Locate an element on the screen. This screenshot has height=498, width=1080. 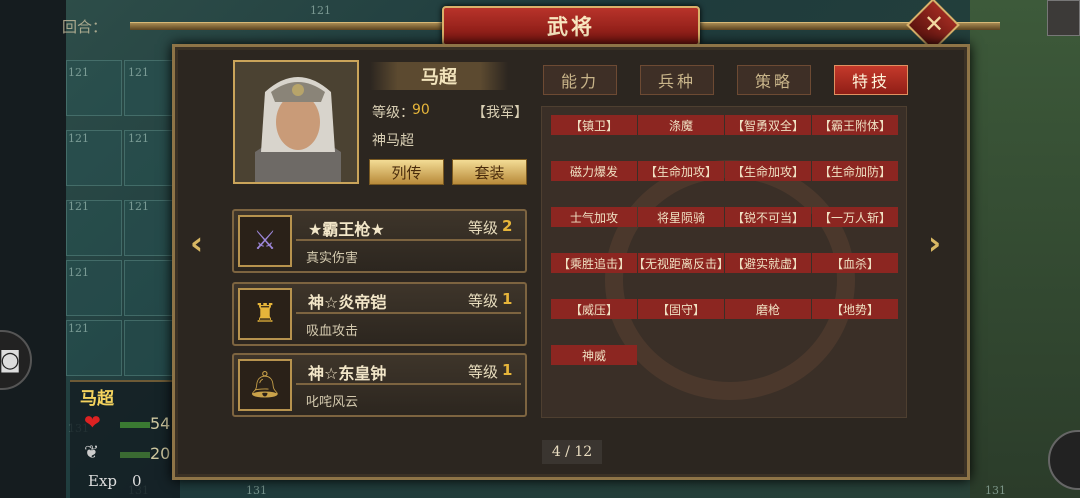
next-arrow-icon: › is located at coordinates (934, 243).